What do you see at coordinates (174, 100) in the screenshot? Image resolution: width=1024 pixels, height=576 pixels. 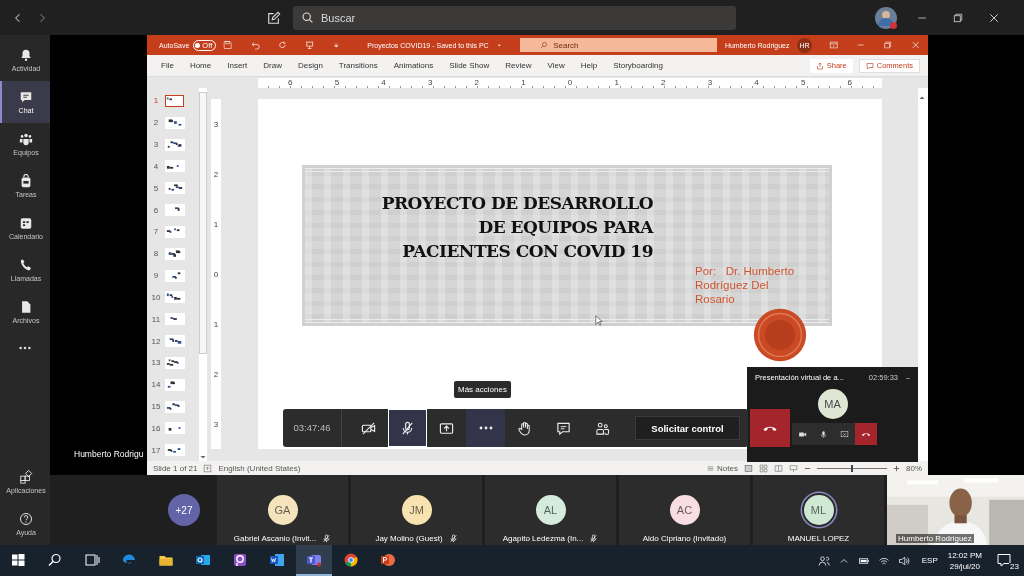 I see `slide-thumbnail` at bounding box center [174, 100].